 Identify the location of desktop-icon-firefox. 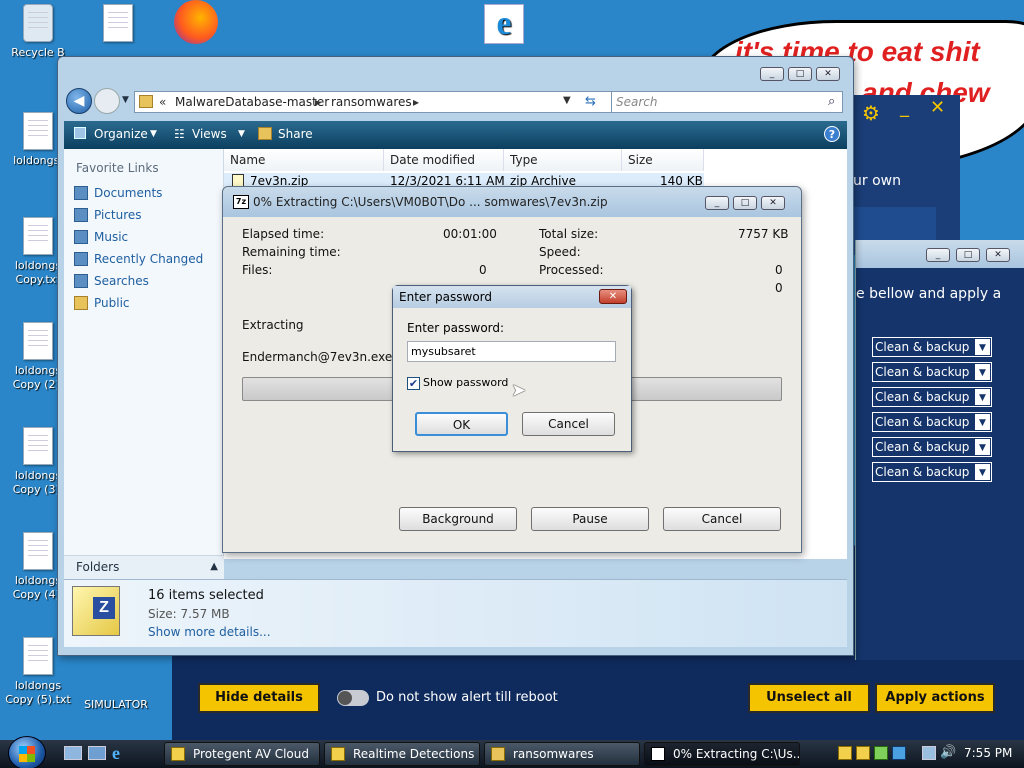
(196, 23).